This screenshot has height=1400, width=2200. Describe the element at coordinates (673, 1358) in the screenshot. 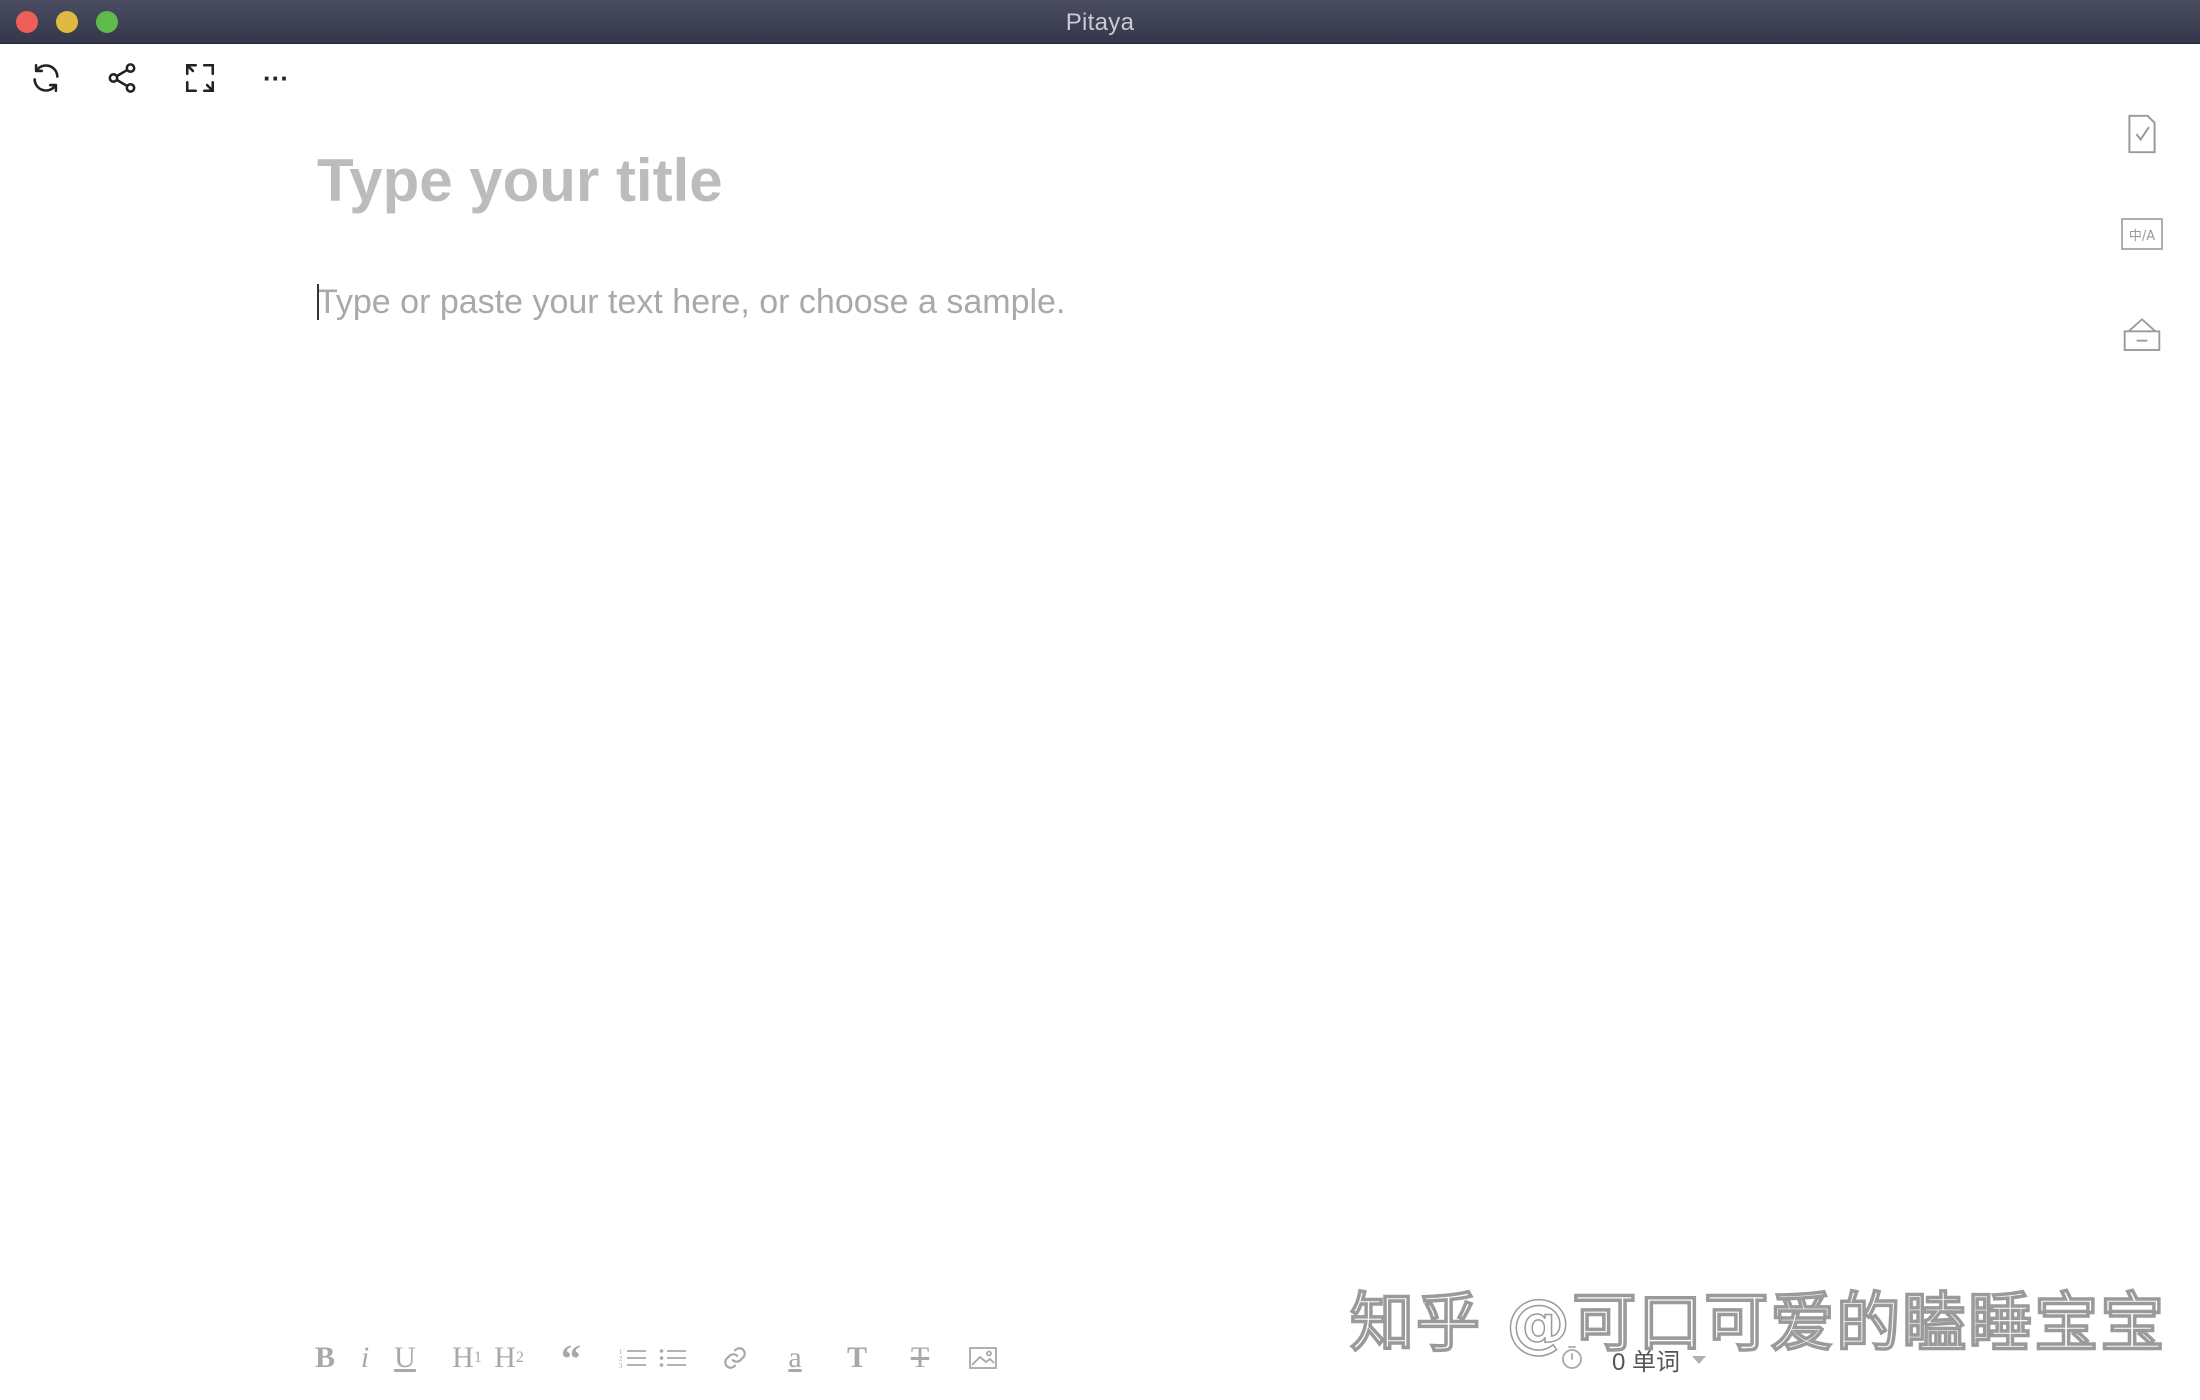

I see `bullet-list-icon` at that location.